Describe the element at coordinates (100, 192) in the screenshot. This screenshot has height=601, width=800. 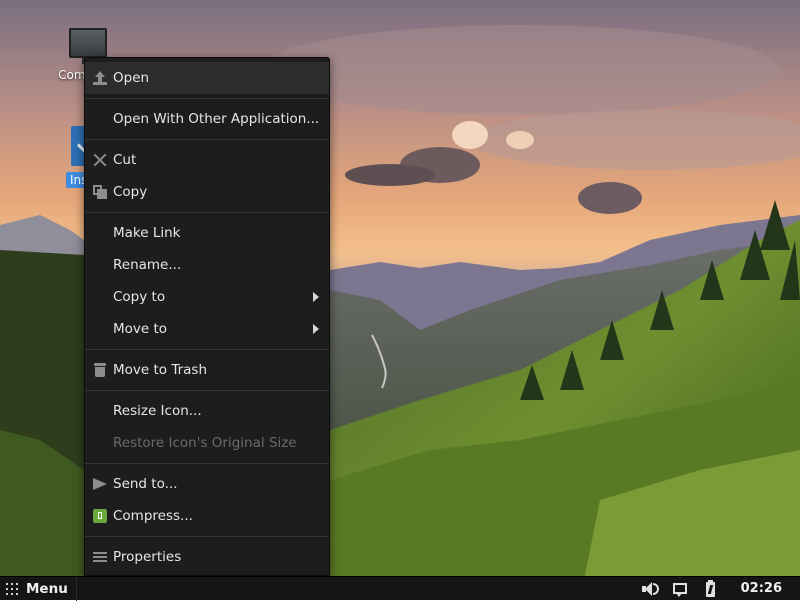
I see `copy-icon` at that location.